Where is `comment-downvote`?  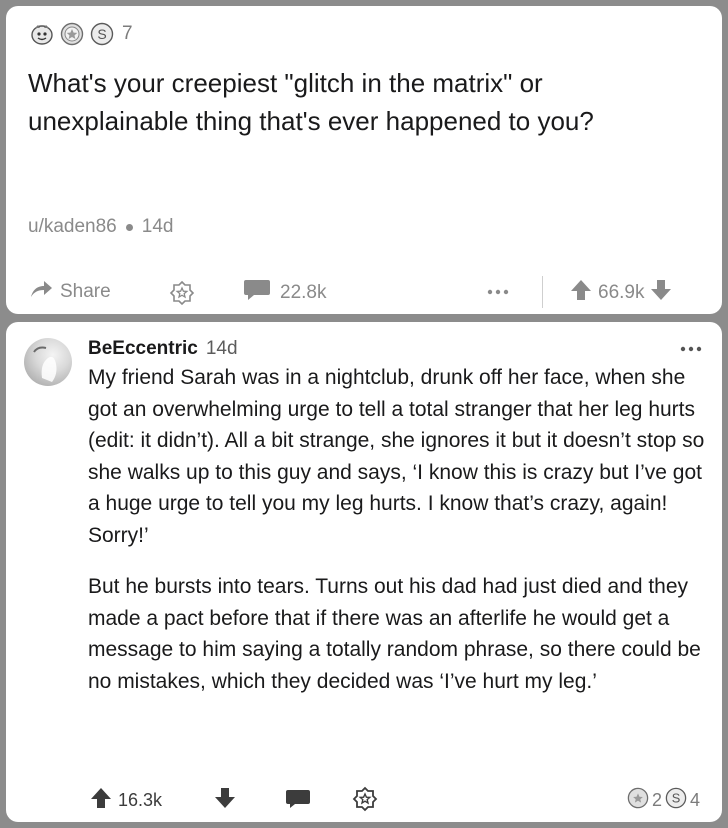
comment-downvote is located at coordinates (225, 800).